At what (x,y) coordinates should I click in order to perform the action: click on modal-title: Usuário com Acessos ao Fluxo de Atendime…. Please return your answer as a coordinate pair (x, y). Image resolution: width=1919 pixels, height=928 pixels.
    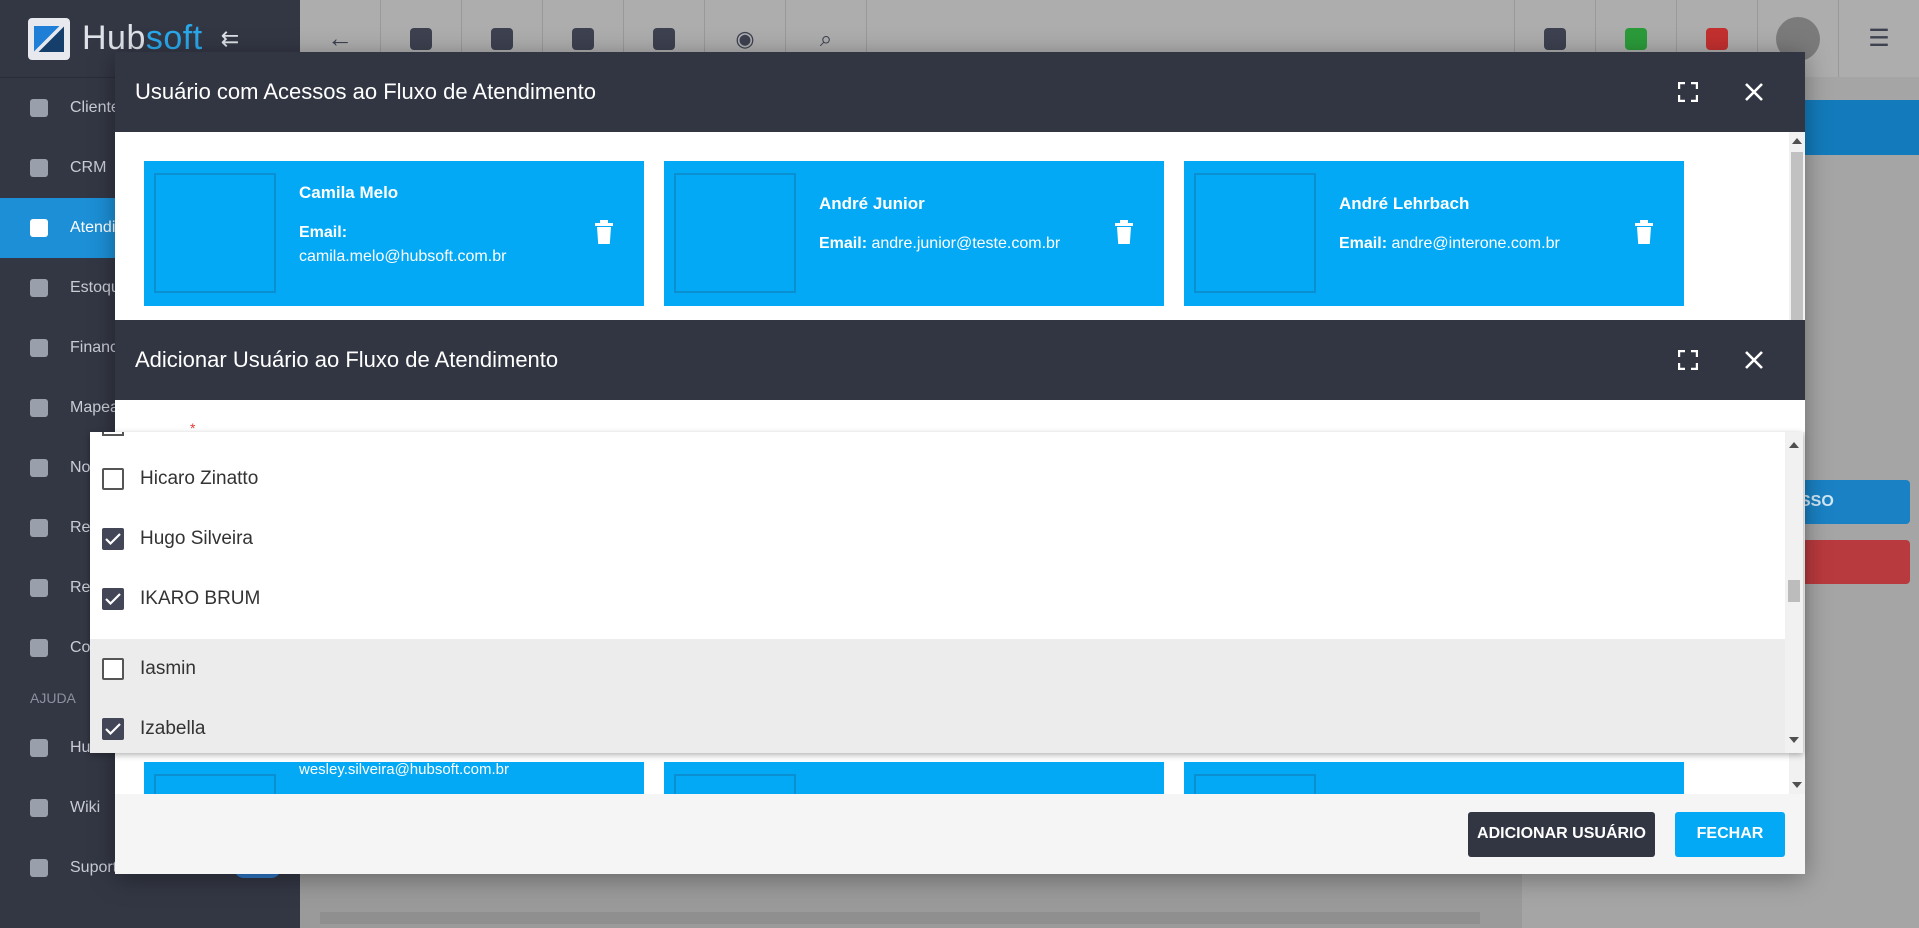
    Looking at the image, I should click on (366, 91).